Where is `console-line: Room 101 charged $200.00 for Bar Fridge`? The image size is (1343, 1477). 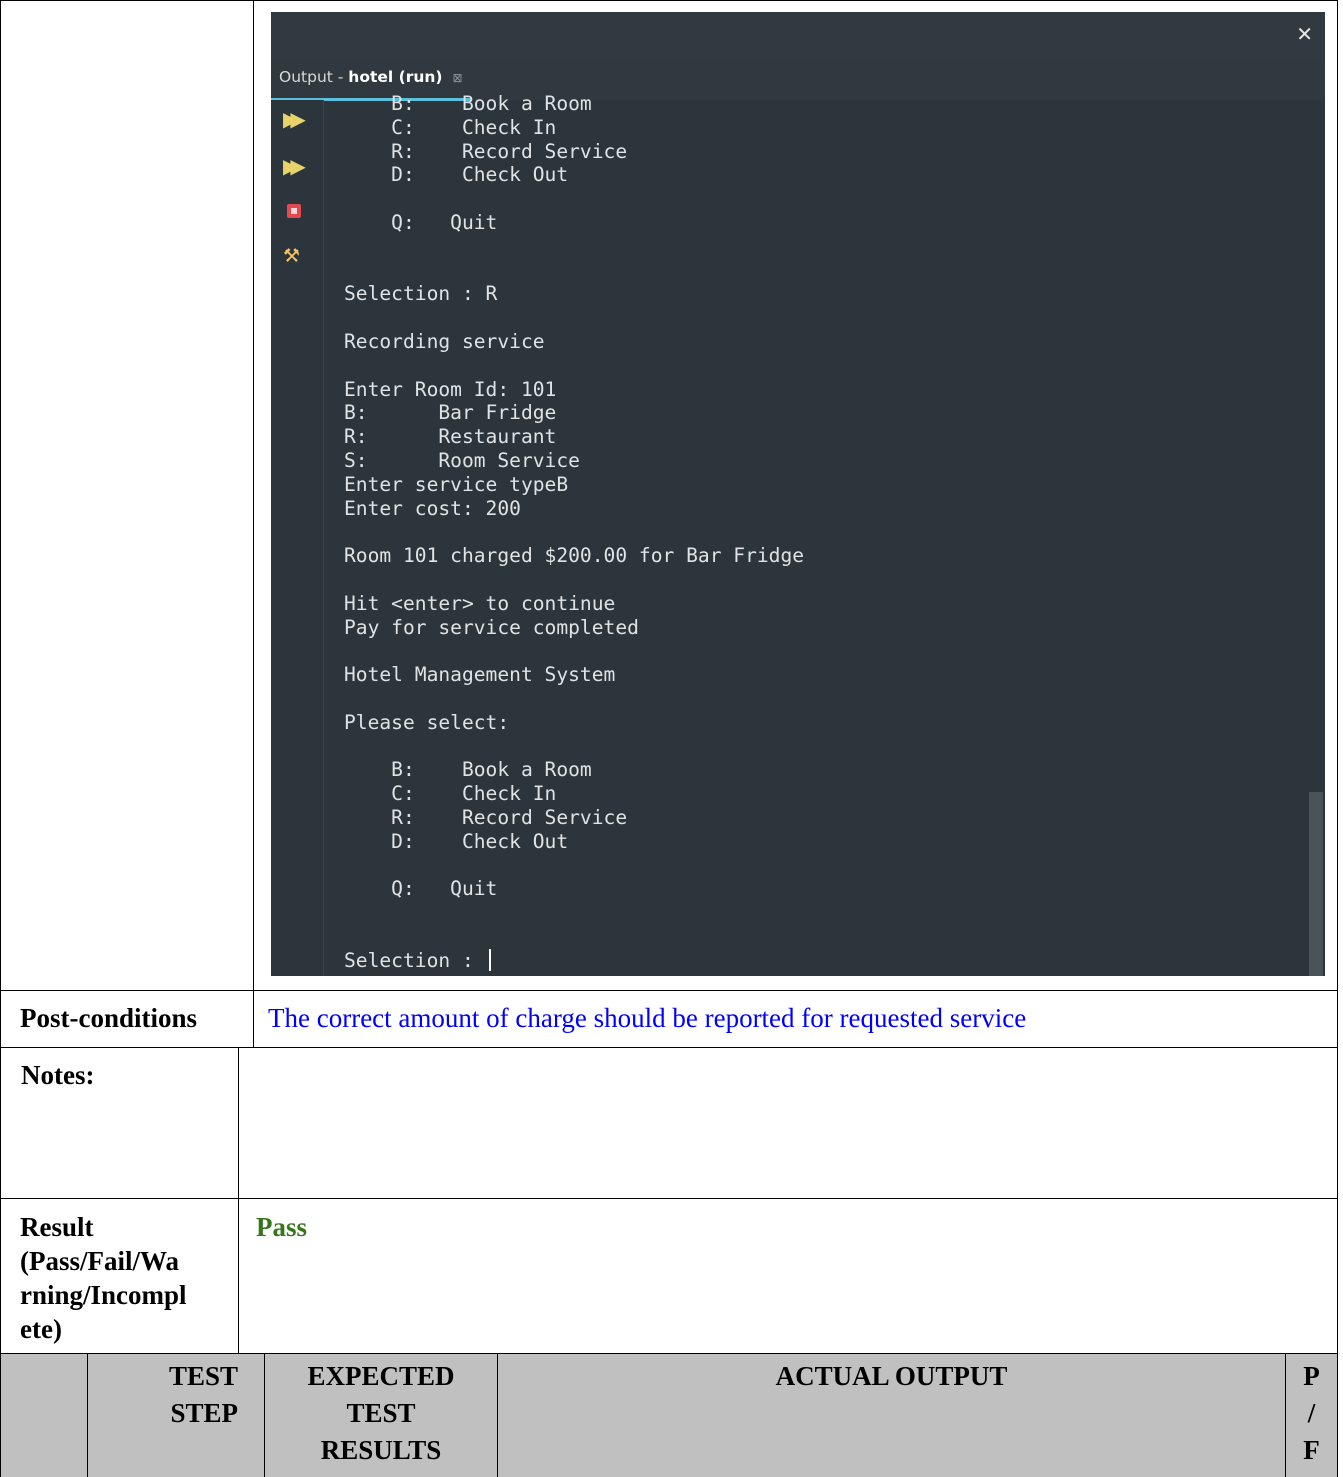
console-line: Room 101 charged $200.00 for Bar Fridge is located at coordinates (574, 556).